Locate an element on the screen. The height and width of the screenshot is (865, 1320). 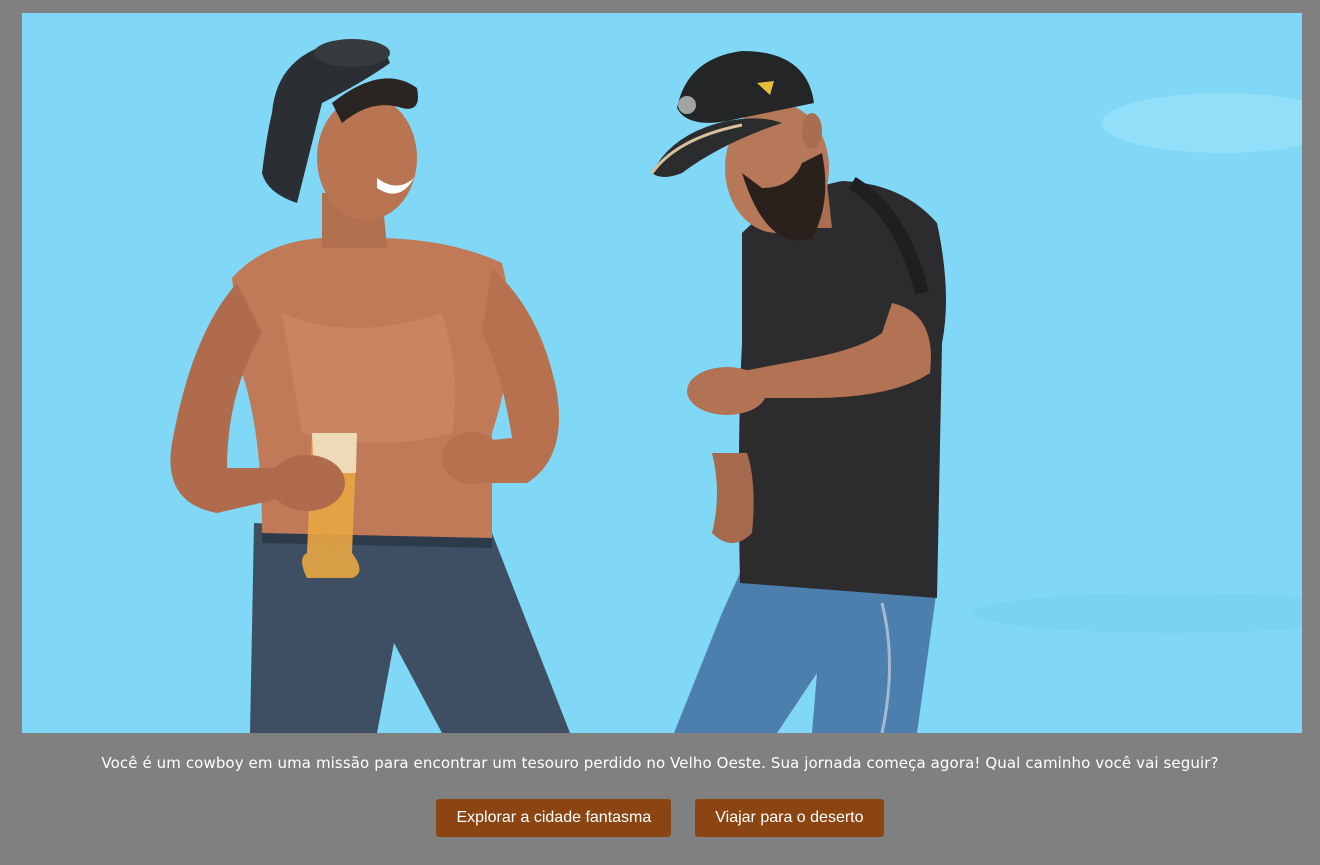
explore-ghost-town-button: Explorar a cidade fantasma is located at coordinates (554, 818).